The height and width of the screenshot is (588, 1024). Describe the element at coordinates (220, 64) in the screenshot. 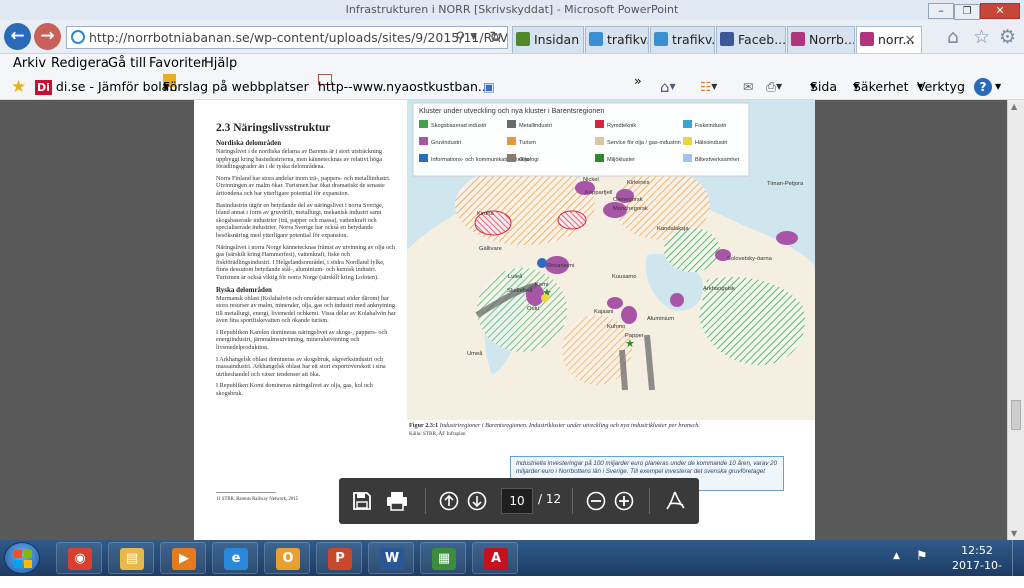

I see `menu-hjalp: Hjälp` at that location.